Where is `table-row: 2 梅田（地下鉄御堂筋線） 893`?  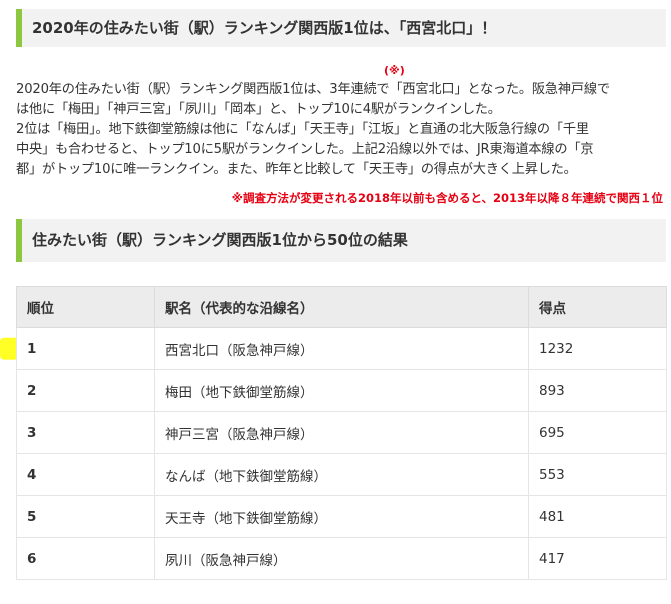 table-row: 2 梅田（地下鉄御堂筋線） 893 is located at coordinates (341, 390).